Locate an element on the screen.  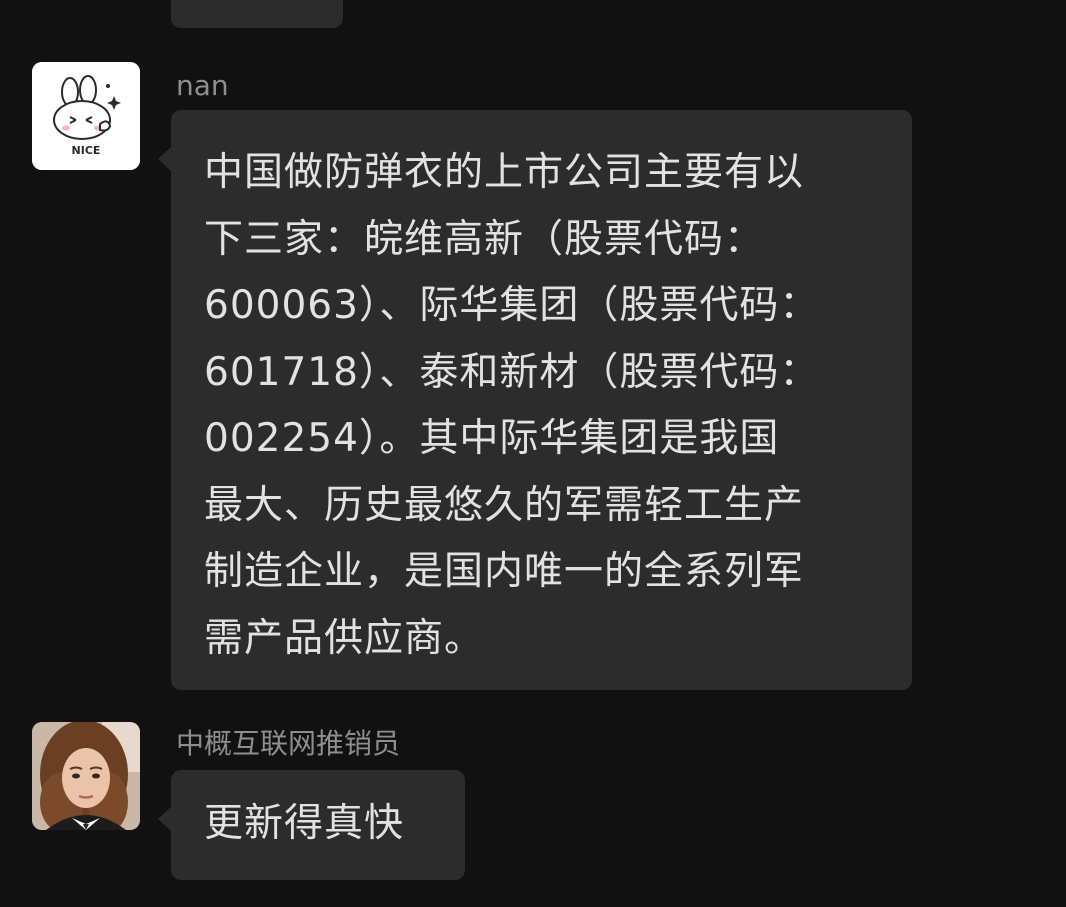
sender-name: nan is located at coordinates (202, 85).